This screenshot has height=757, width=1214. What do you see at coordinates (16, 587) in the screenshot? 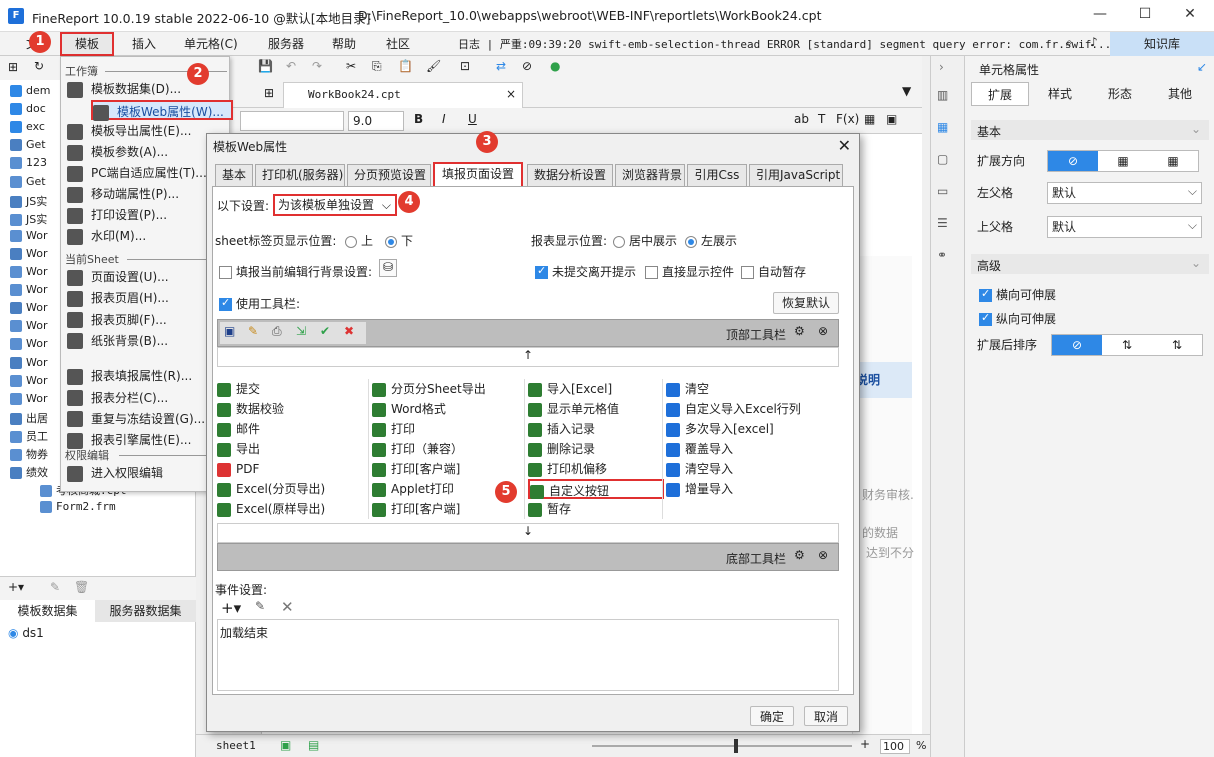
I see `add-dataset-icon: +▾` at bounding box center [16, 587].